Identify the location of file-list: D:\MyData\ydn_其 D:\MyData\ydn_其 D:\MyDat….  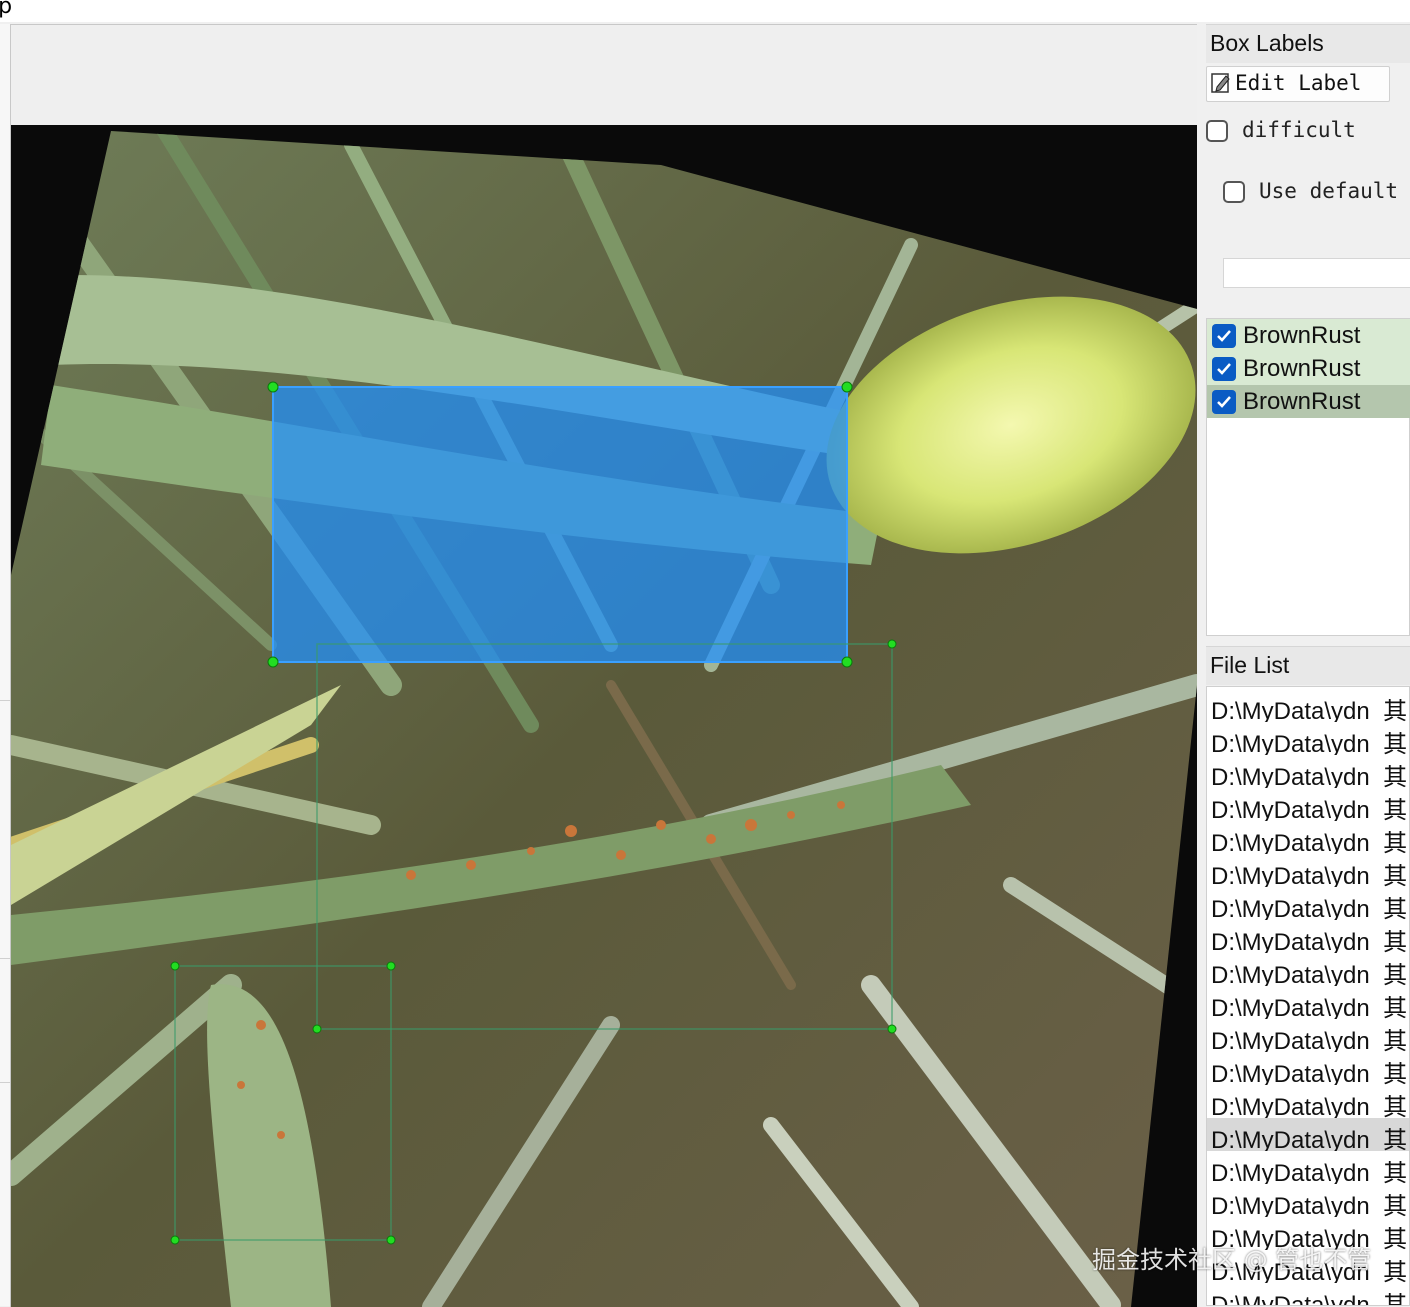
(1308, 996).